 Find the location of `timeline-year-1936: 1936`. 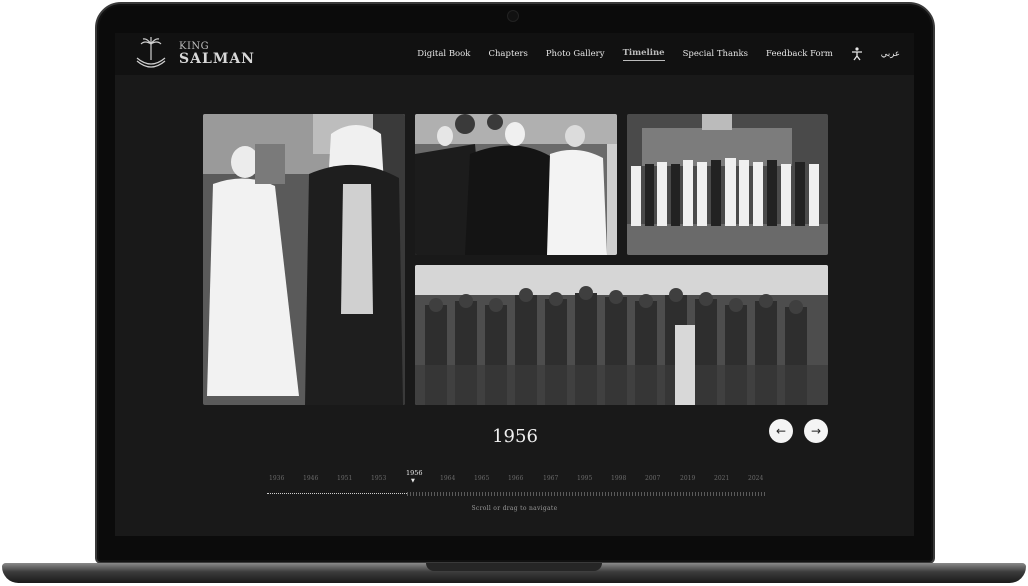

timeline-year-1936: 1936 is located at coordinates (276, 478).